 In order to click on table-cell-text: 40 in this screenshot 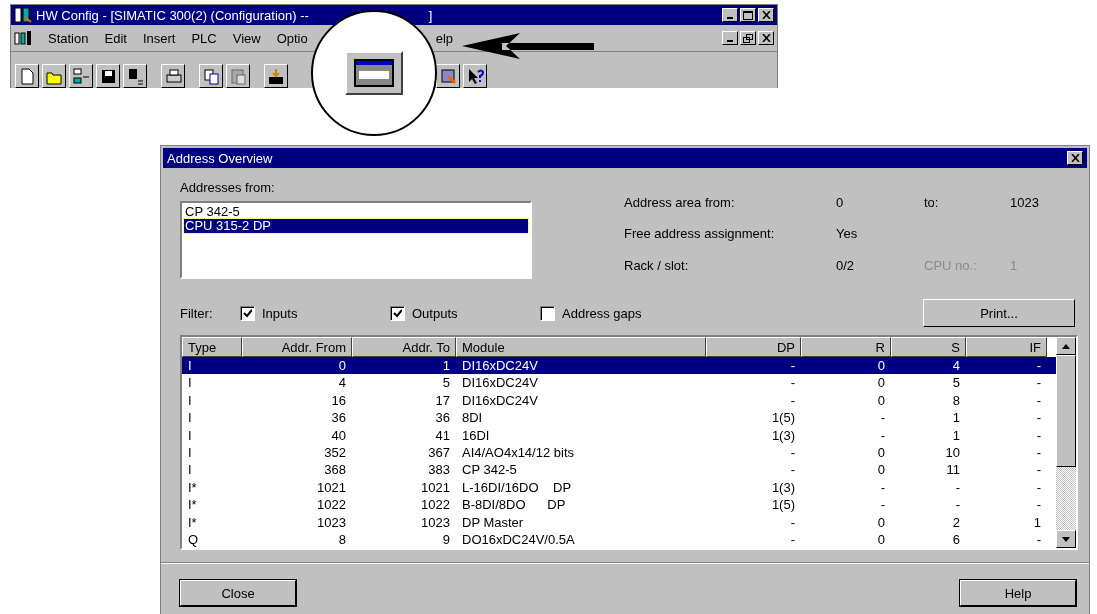, I will do `click(338, 435)`.